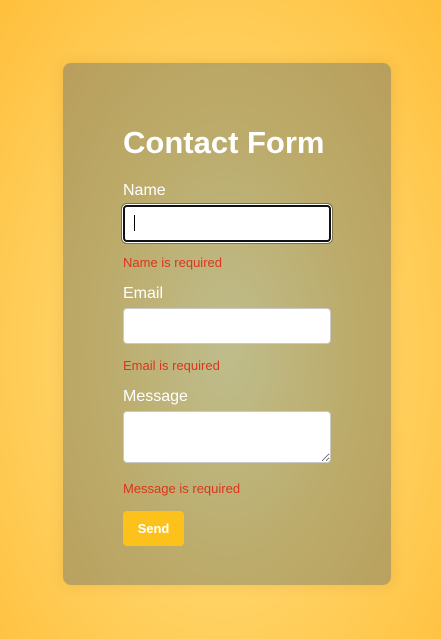  I want to click on email-input, so click(227, 326).